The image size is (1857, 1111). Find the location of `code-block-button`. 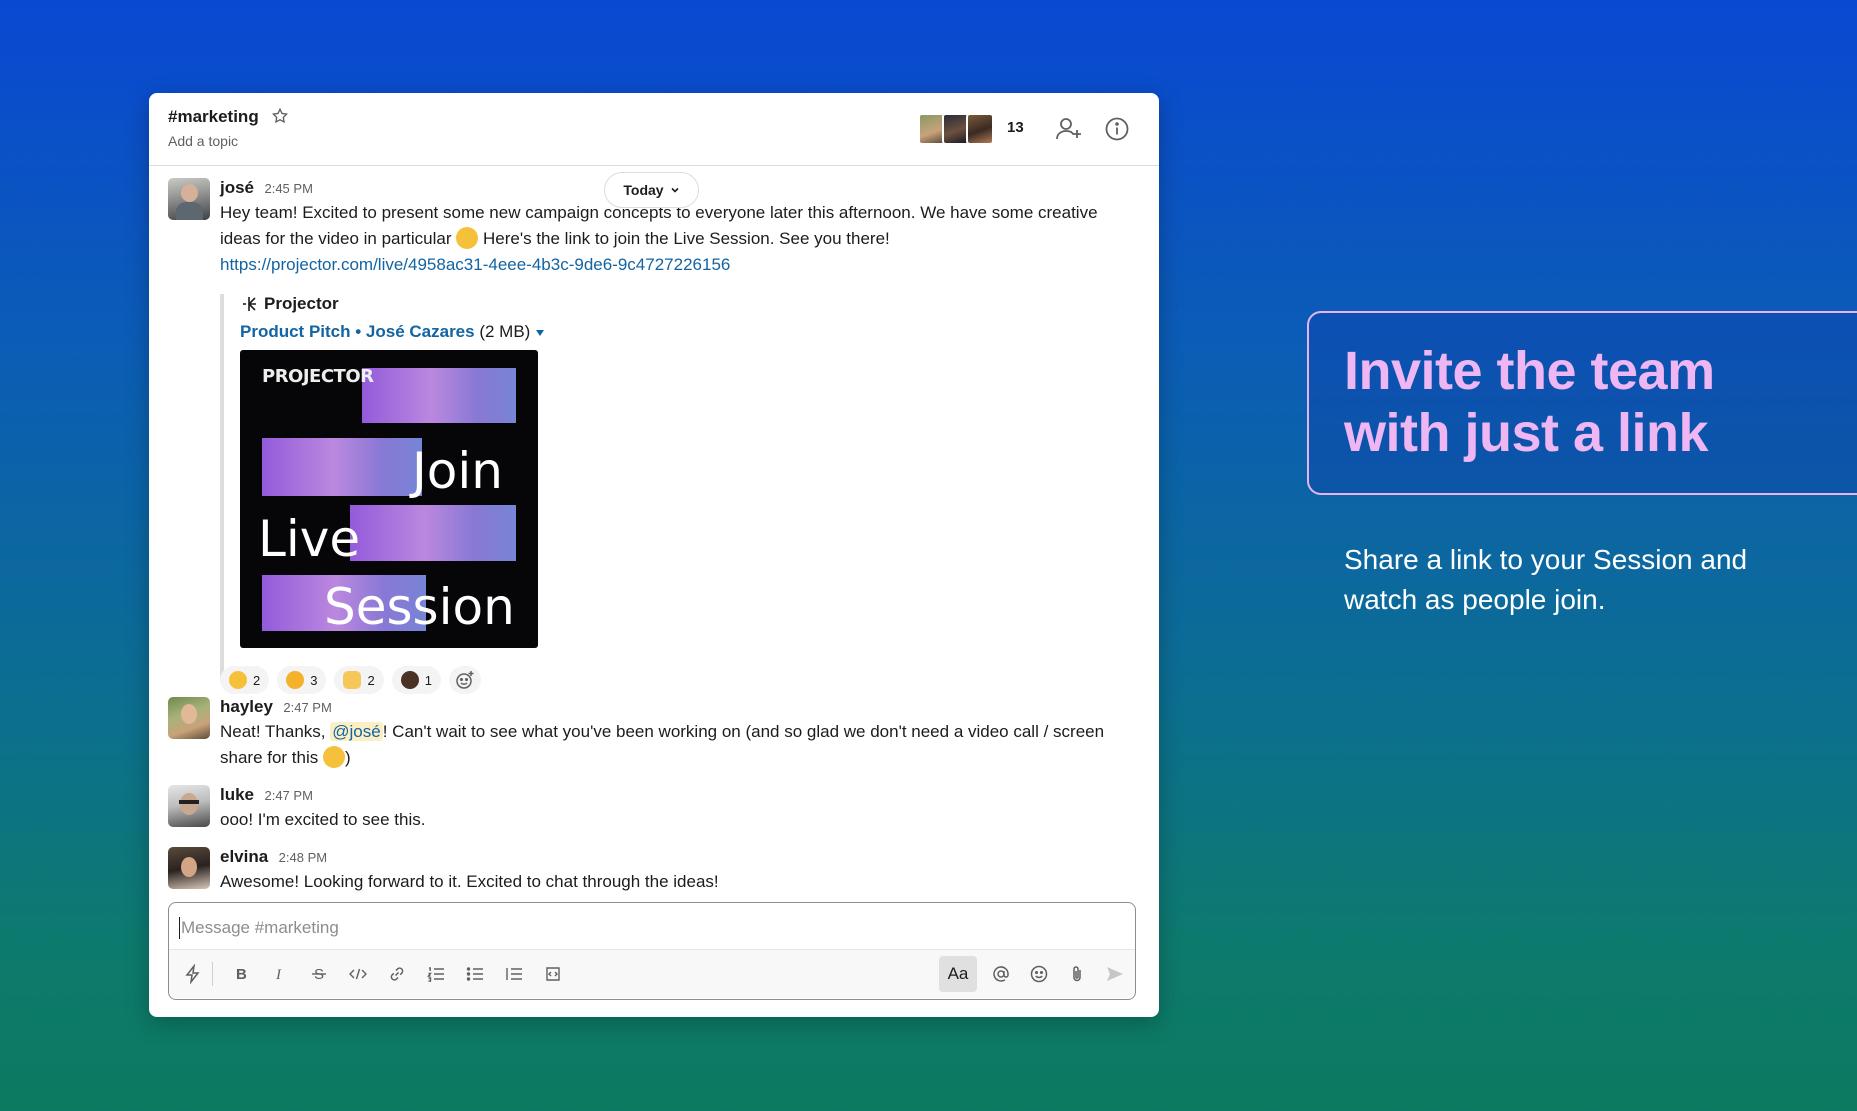

code-block-button is located at coordinates (553, 974).